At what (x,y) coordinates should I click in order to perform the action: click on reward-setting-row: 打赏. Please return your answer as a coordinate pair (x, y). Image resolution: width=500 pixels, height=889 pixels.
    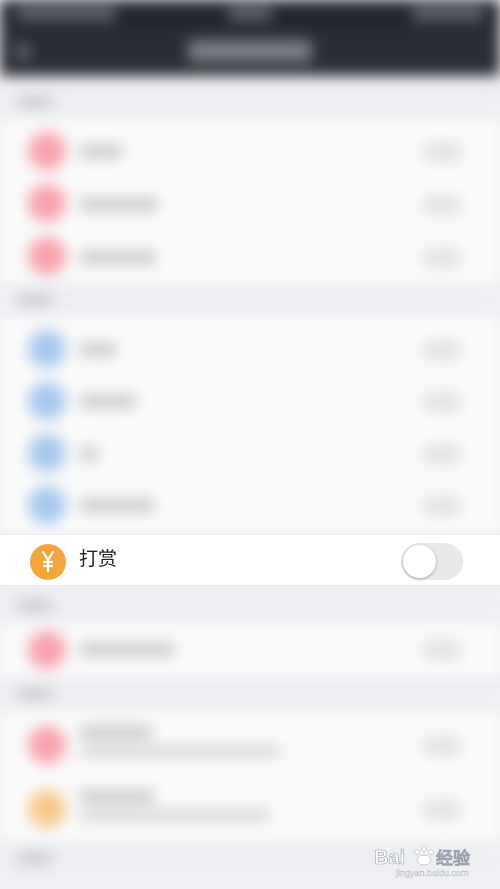
    Looking at the image, I should click on (250, 560).